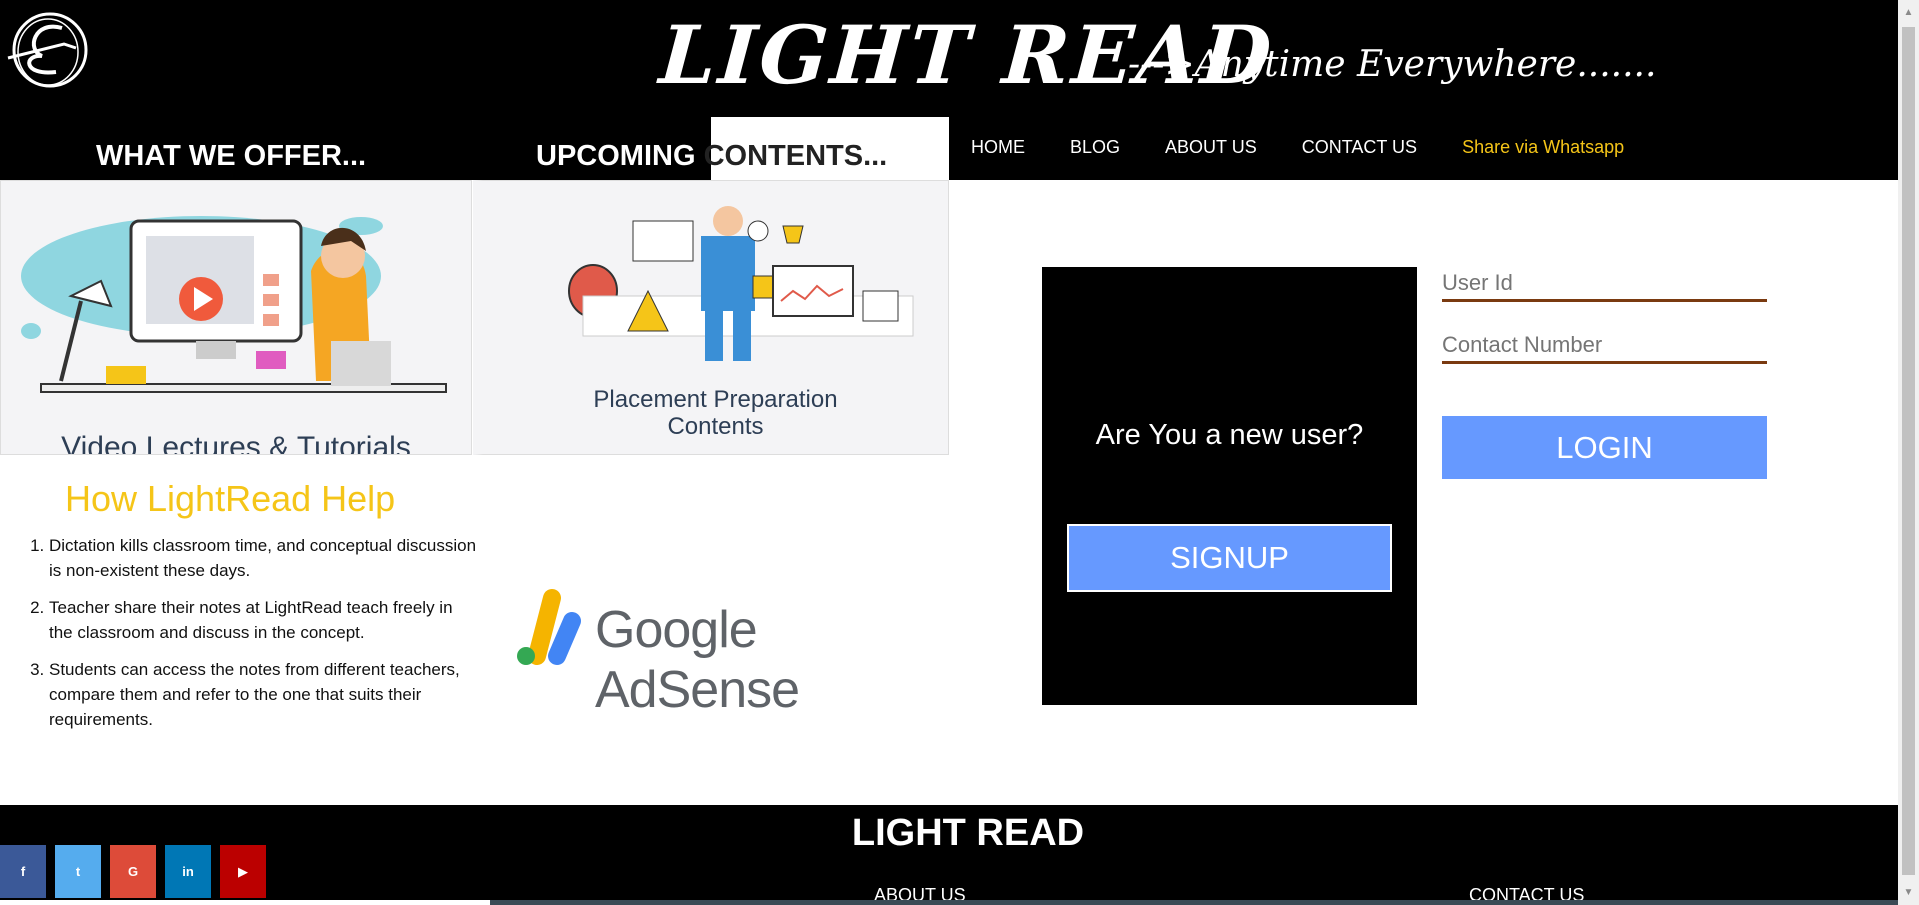  What do you see at coordinates (1604, 346) in the screenshot?
I see `contact-number-input` at bounding box center [1604, 346].